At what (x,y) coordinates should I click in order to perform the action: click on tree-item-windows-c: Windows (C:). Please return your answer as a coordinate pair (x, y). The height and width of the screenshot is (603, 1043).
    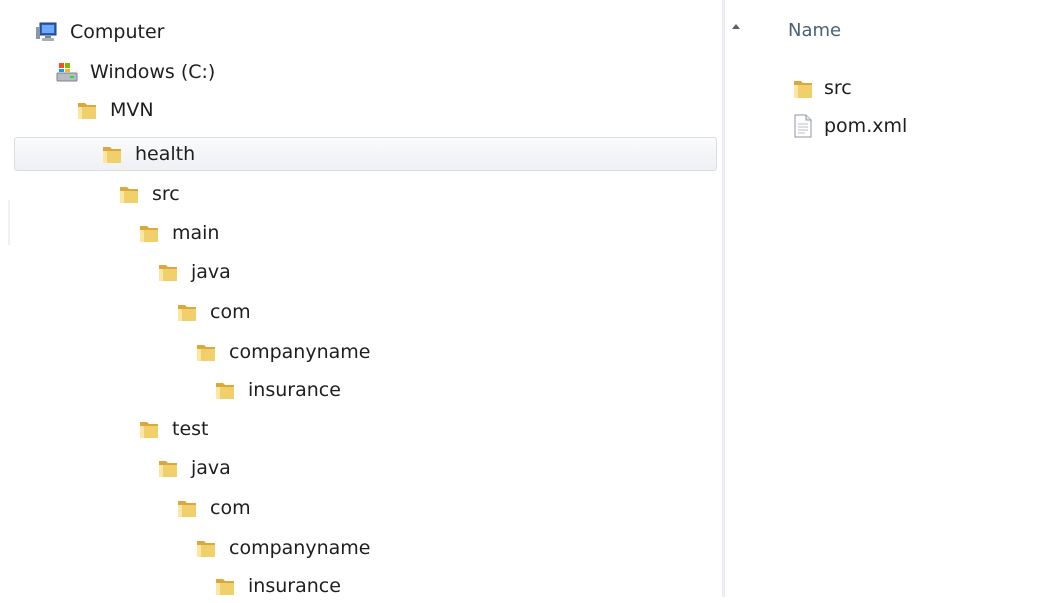
    Looking at the image, I should click on (135, 72).